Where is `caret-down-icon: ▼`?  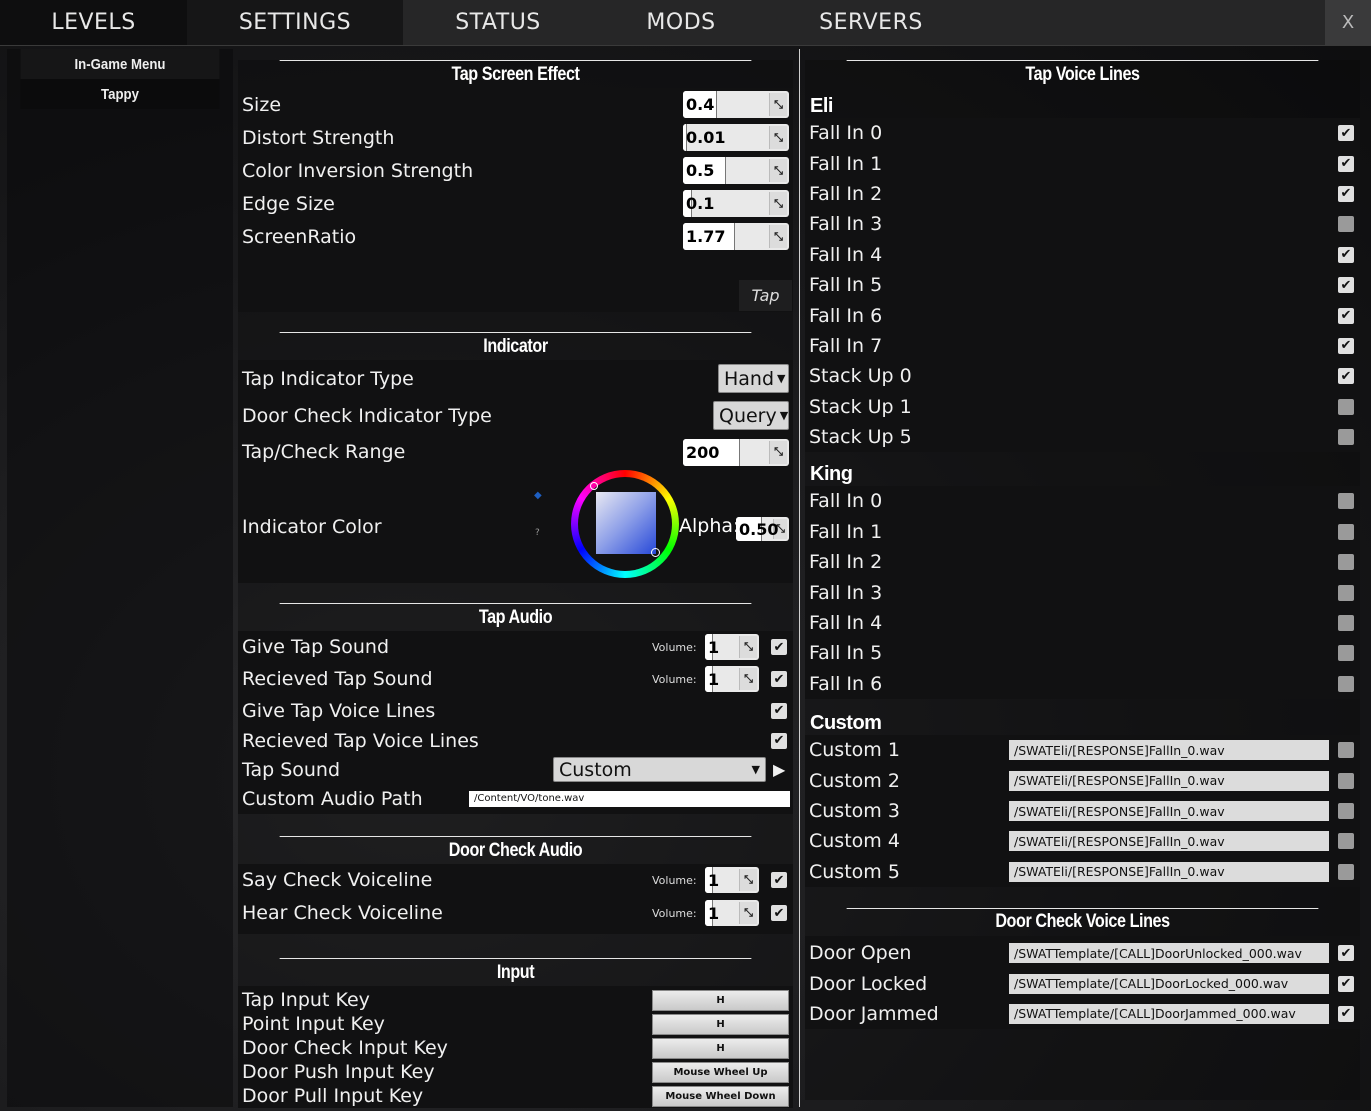 caret-down-icon: ▼ is located at coordinates (784, 415).